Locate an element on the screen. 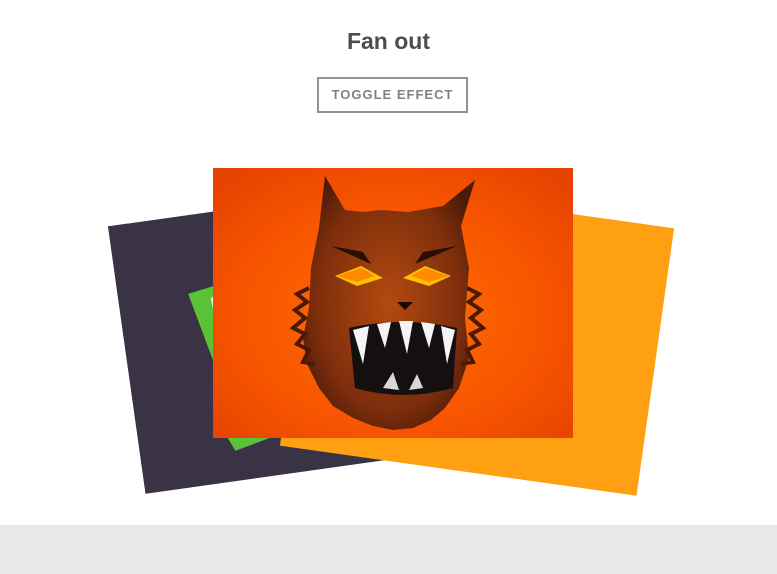 Image resolution: width=777 pixels, height=574 pixels. footer-band is located at coordinates (388, 549).